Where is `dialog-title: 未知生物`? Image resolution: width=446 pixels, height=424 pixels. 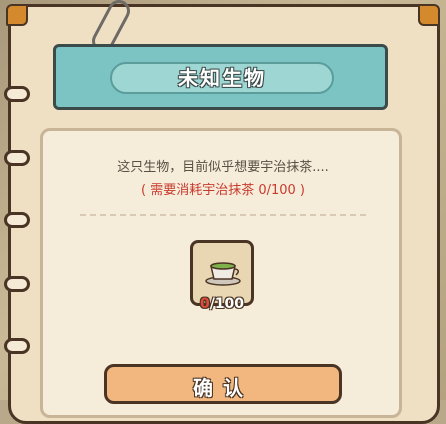
dialog-title: 未知生物 is located at coordinates (222, 78).